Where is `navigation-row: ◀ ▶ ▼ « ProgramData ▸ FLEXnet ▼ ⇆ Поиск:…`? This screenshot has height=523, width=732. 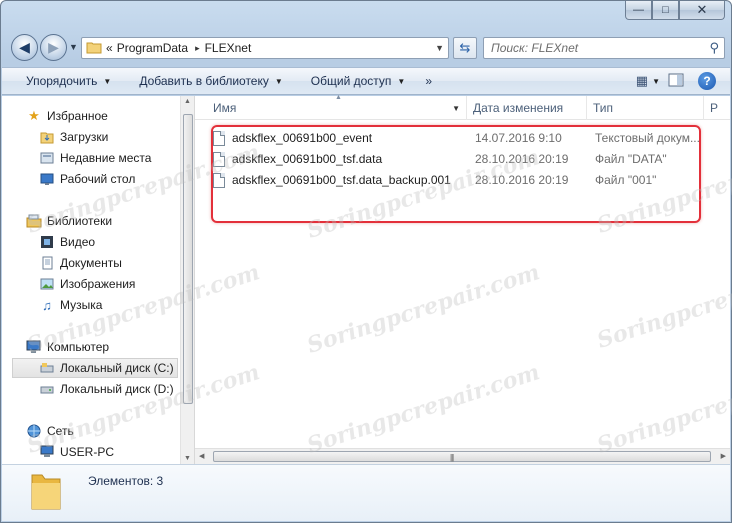 navigation-row: ◀ ▶ ▼ « ProgramData ▸ FLEXnet ▼ ⇆ Поиск:… is located at coordinates (367, 48).